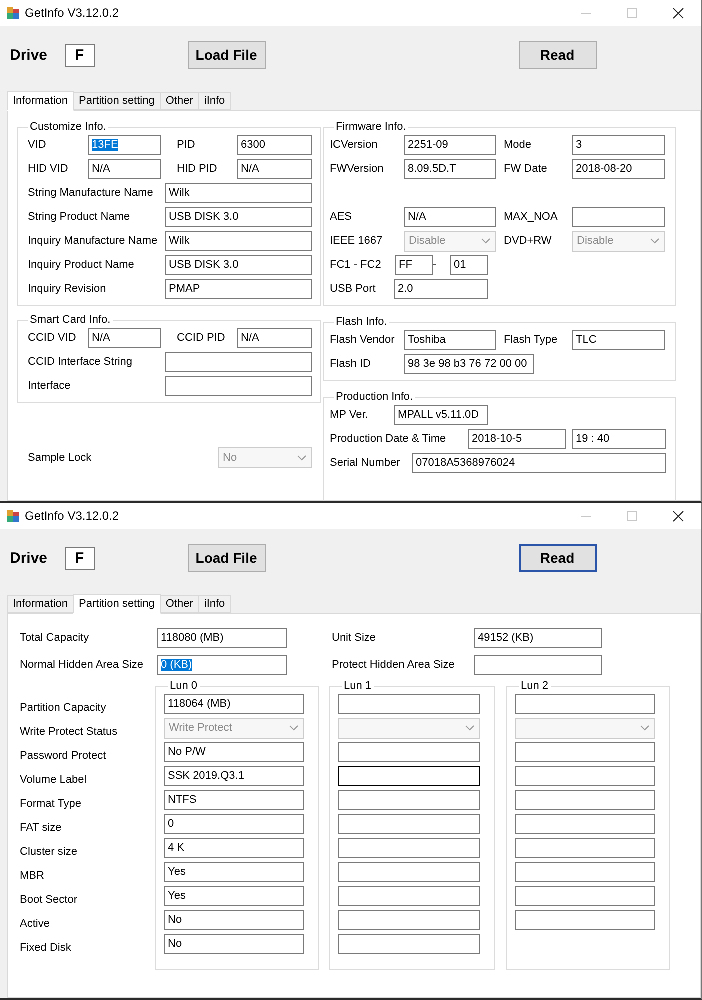 This screenshot has height=1000, width=702. I want to click on text-field: 2.0, so click(441, 289).